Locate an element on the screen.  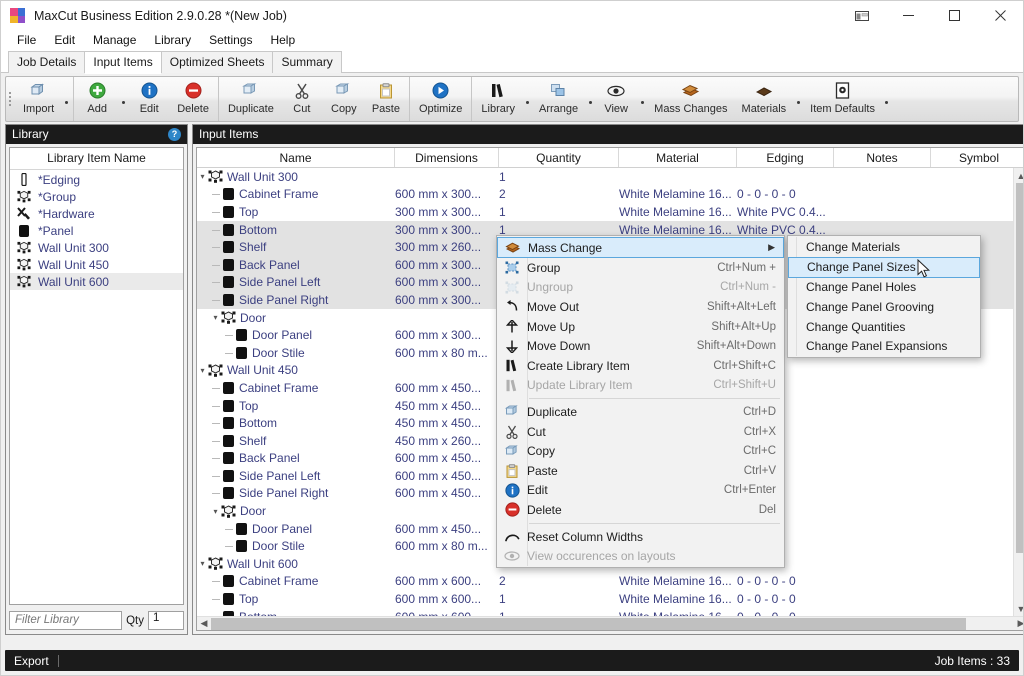
import-label: Import is located at coordinates (39, 109).